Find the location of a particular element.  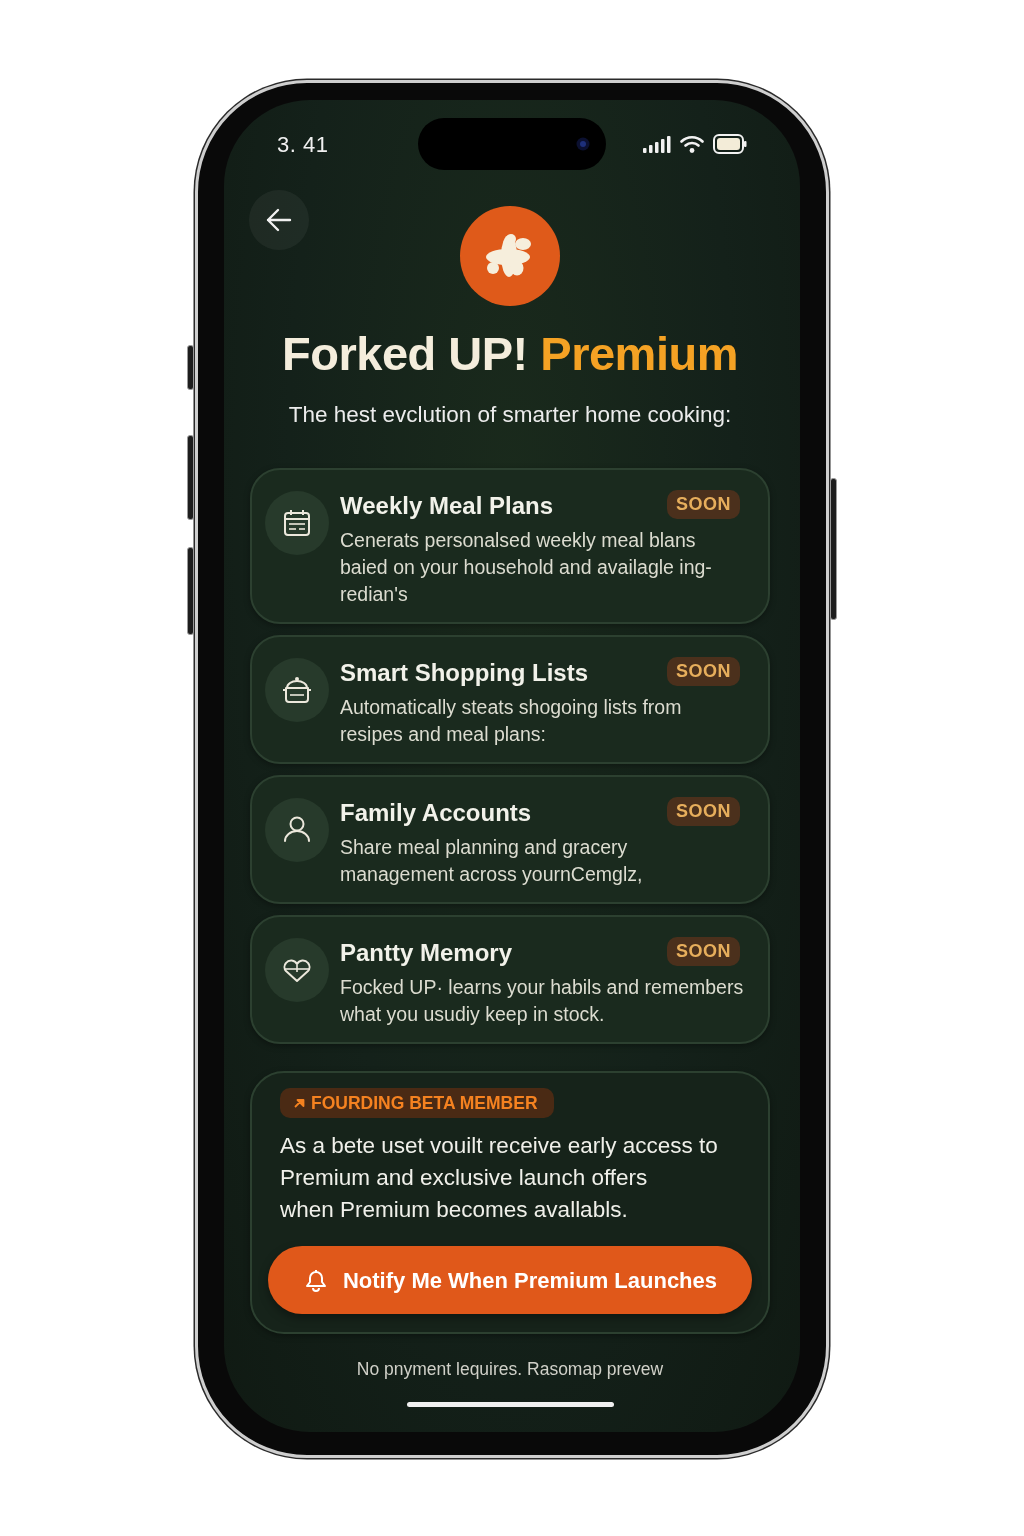

splat-logo-icon is located at coordinates (510, 256).